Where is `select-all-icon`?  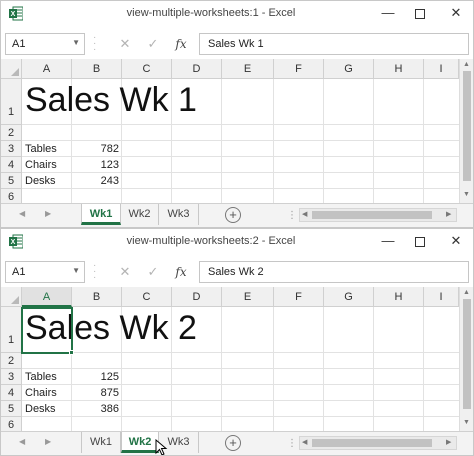 select-all-icon is located at coordinates (15, 300).